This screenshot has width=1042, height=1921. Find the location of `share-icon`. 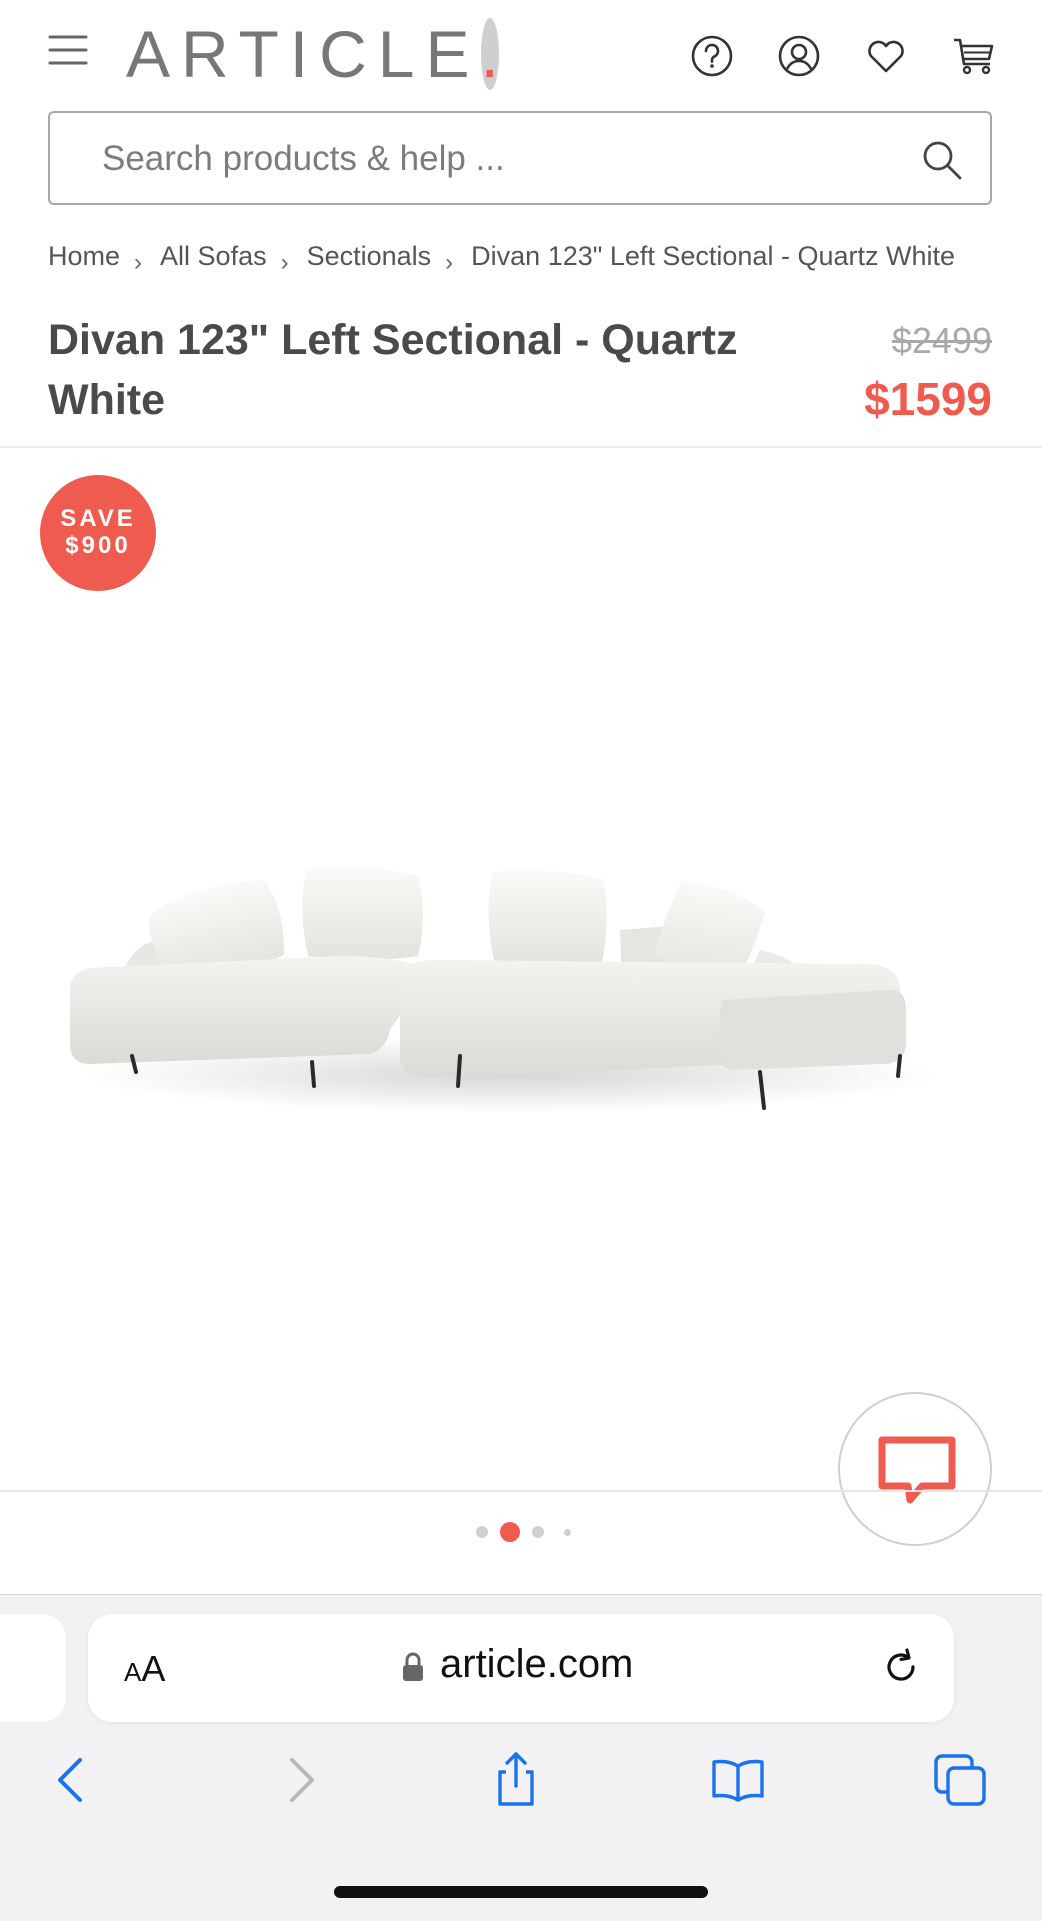

share-icon is located at coordinates (516, 1780).